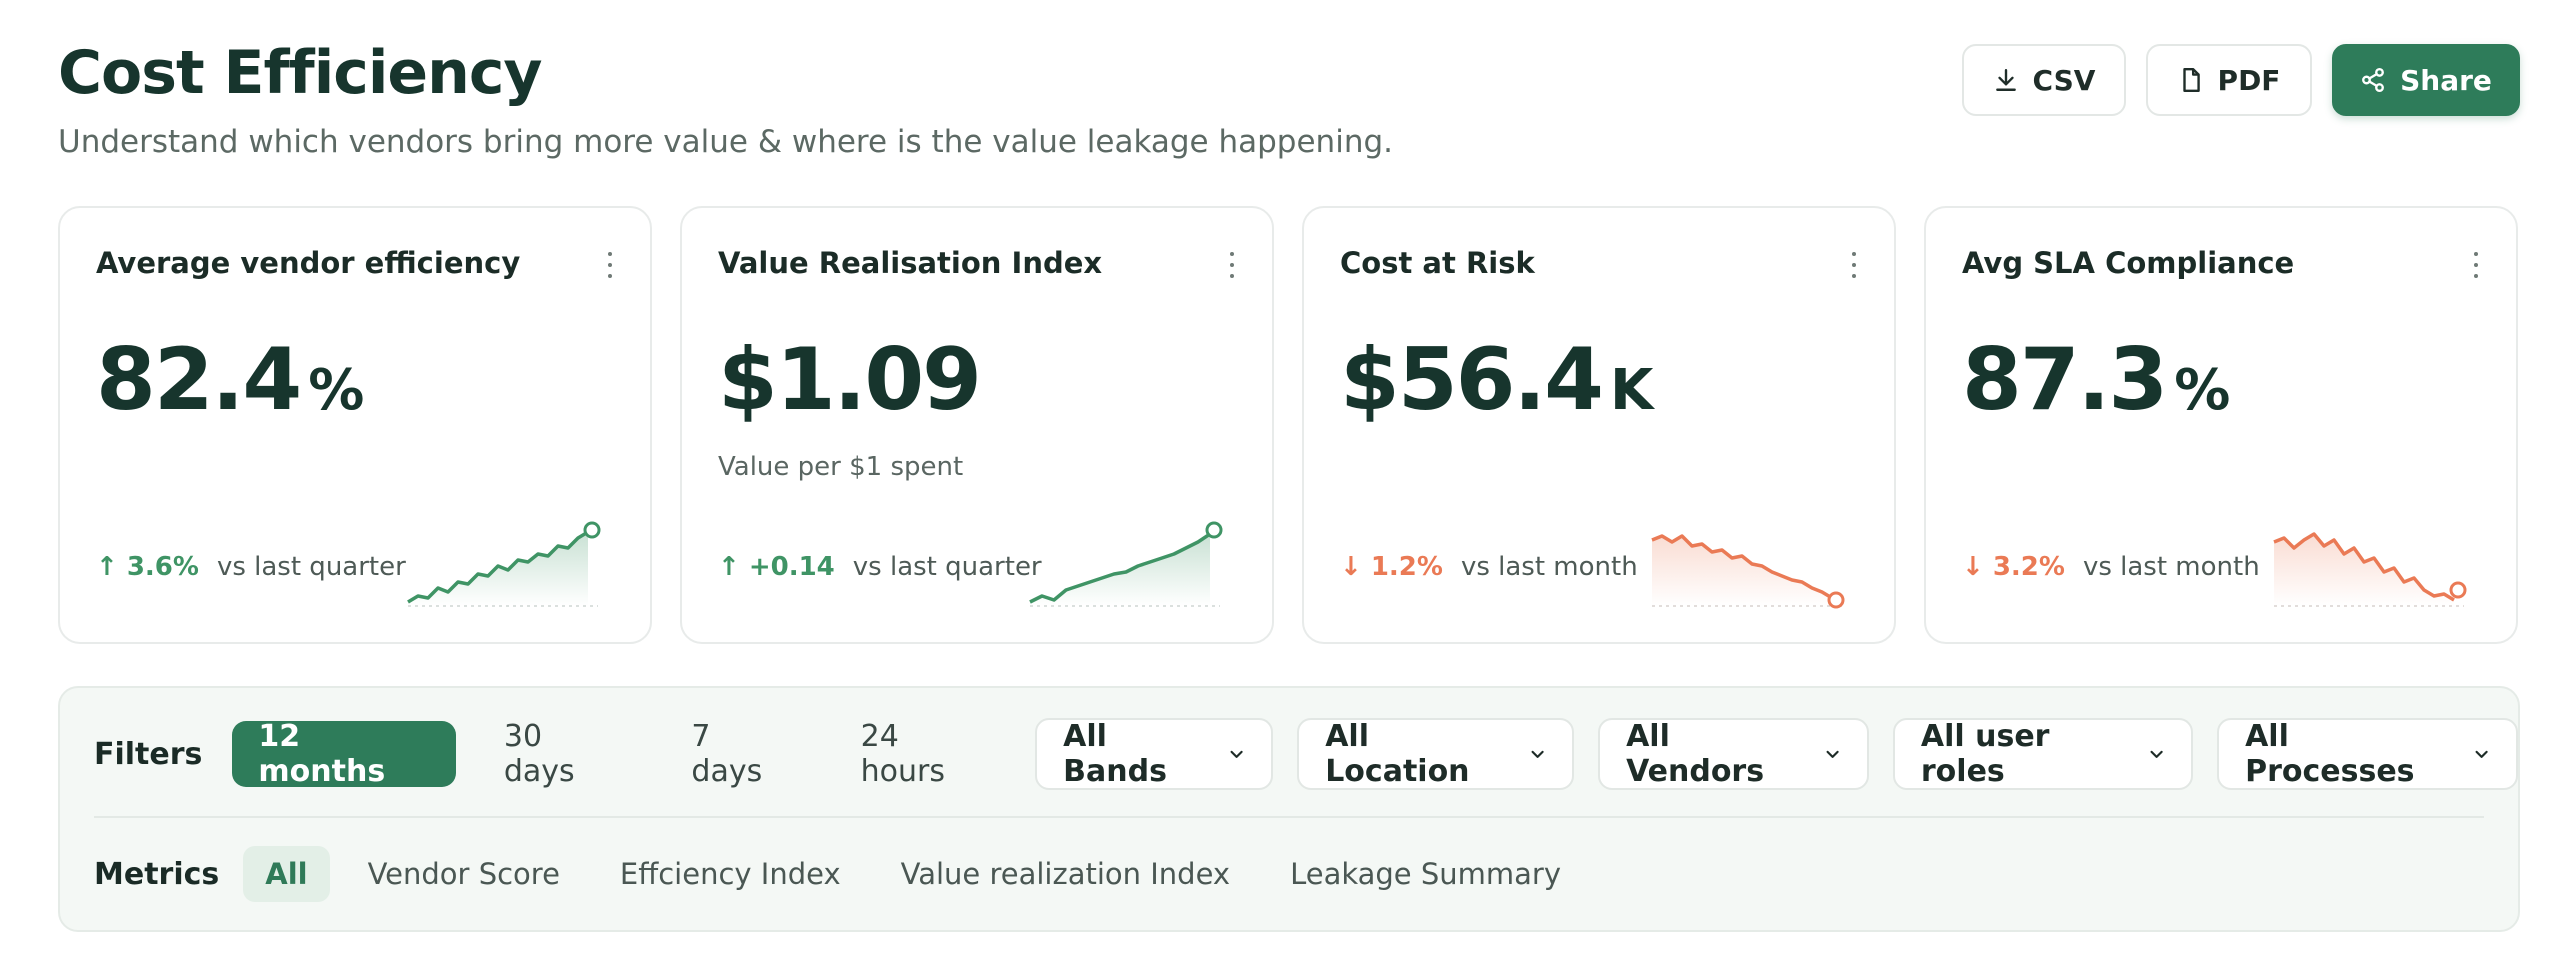 The image size is (2572, 974). What do you see at coordinates (2330, 754) in the screenshot?
I see `processes-dropdown-value: All Processes` at bounding box center [2330, 754].